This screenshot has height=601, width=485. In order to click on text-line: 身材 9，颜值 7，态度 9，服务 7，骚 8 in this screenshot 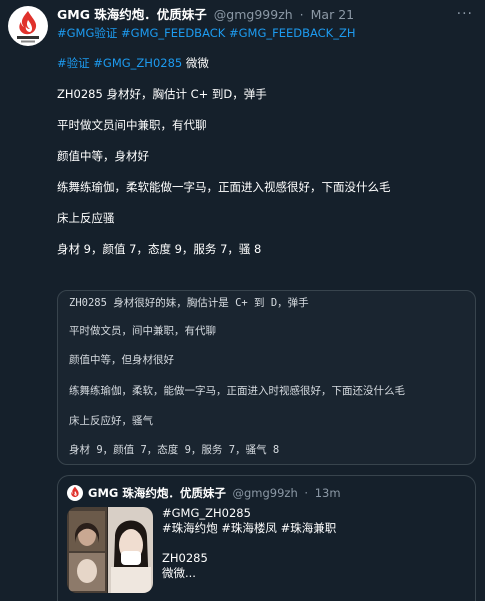, I will do `click(159, 249)`.